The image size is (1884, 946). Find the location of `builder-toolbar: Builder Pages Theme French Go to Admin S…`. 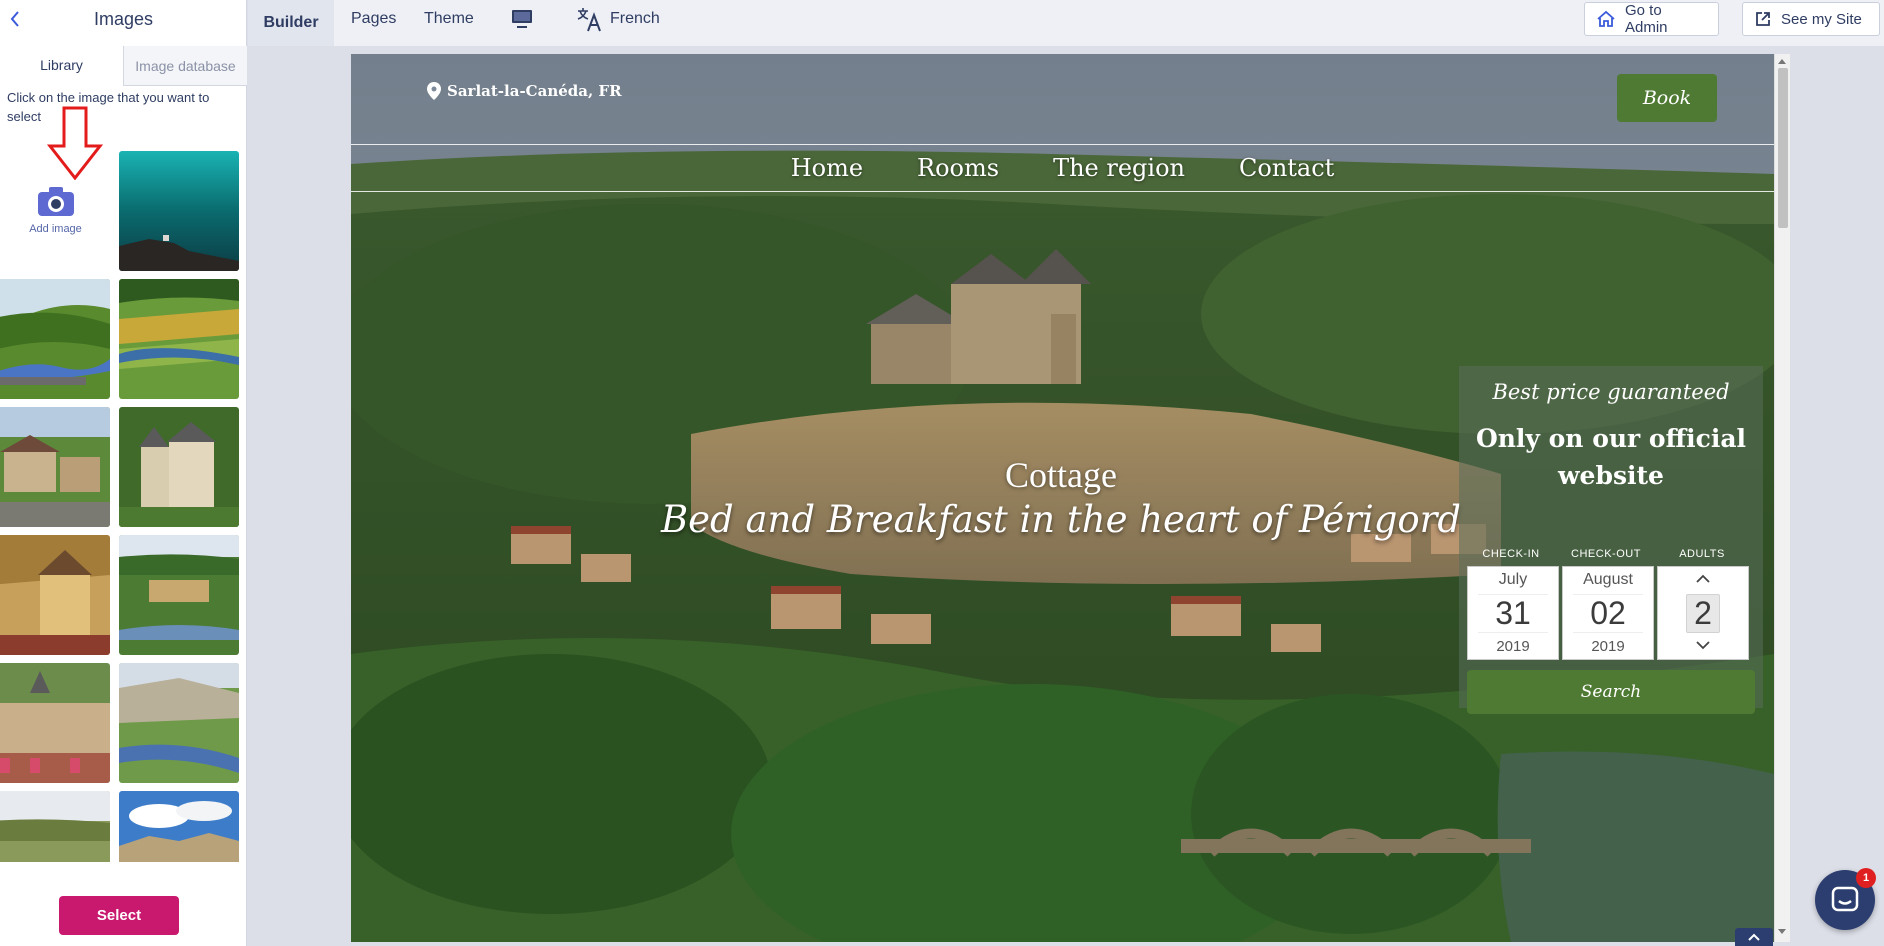

builder-toolbar: Builder Pages Theme French Go to Admin S… is located at coordinates (1066, 23).